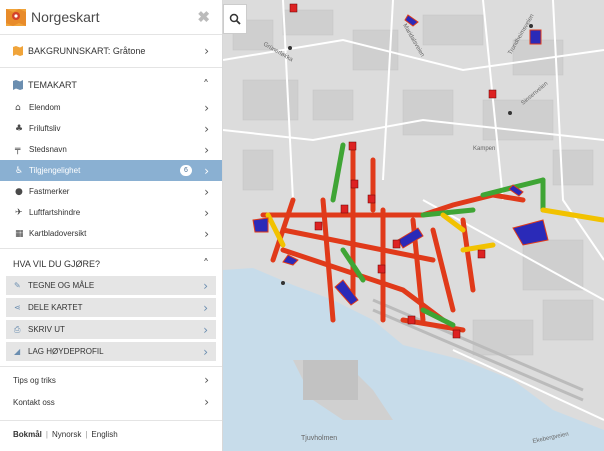  What do you see at coordinates (111, 307) in the screenshot?
I see `share-map-button: ⋖ DELE KARTET ›` at bounding box center [111, 307].